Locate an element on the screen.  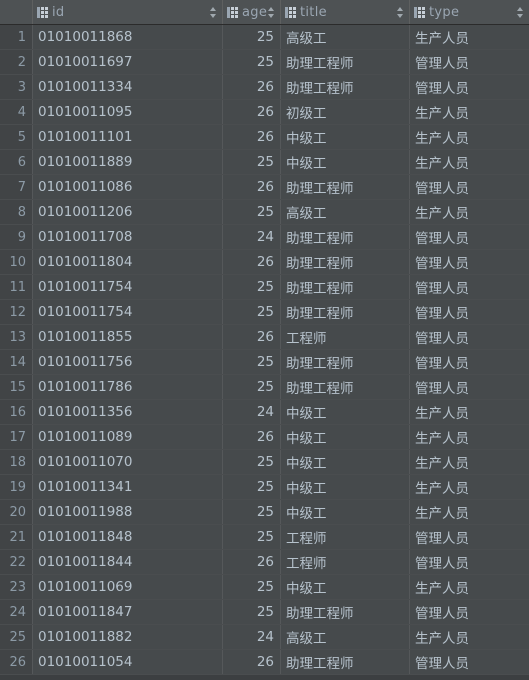
row-number-cell: 25 is located at coordinates (16, 637).